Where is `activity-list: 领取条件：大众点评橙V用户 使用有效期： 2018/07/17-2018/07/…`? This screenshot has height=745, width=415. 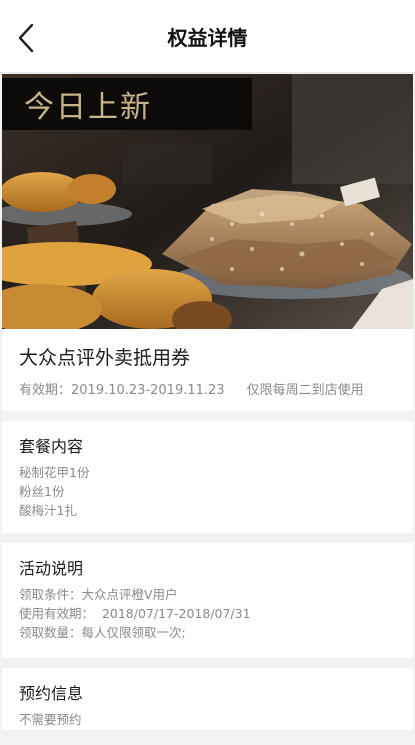
activity-list: 领取条件：大众点评橙V用户 使用有效期： 2018/07/17-2018/07/… is located at coordinates (135, 613).